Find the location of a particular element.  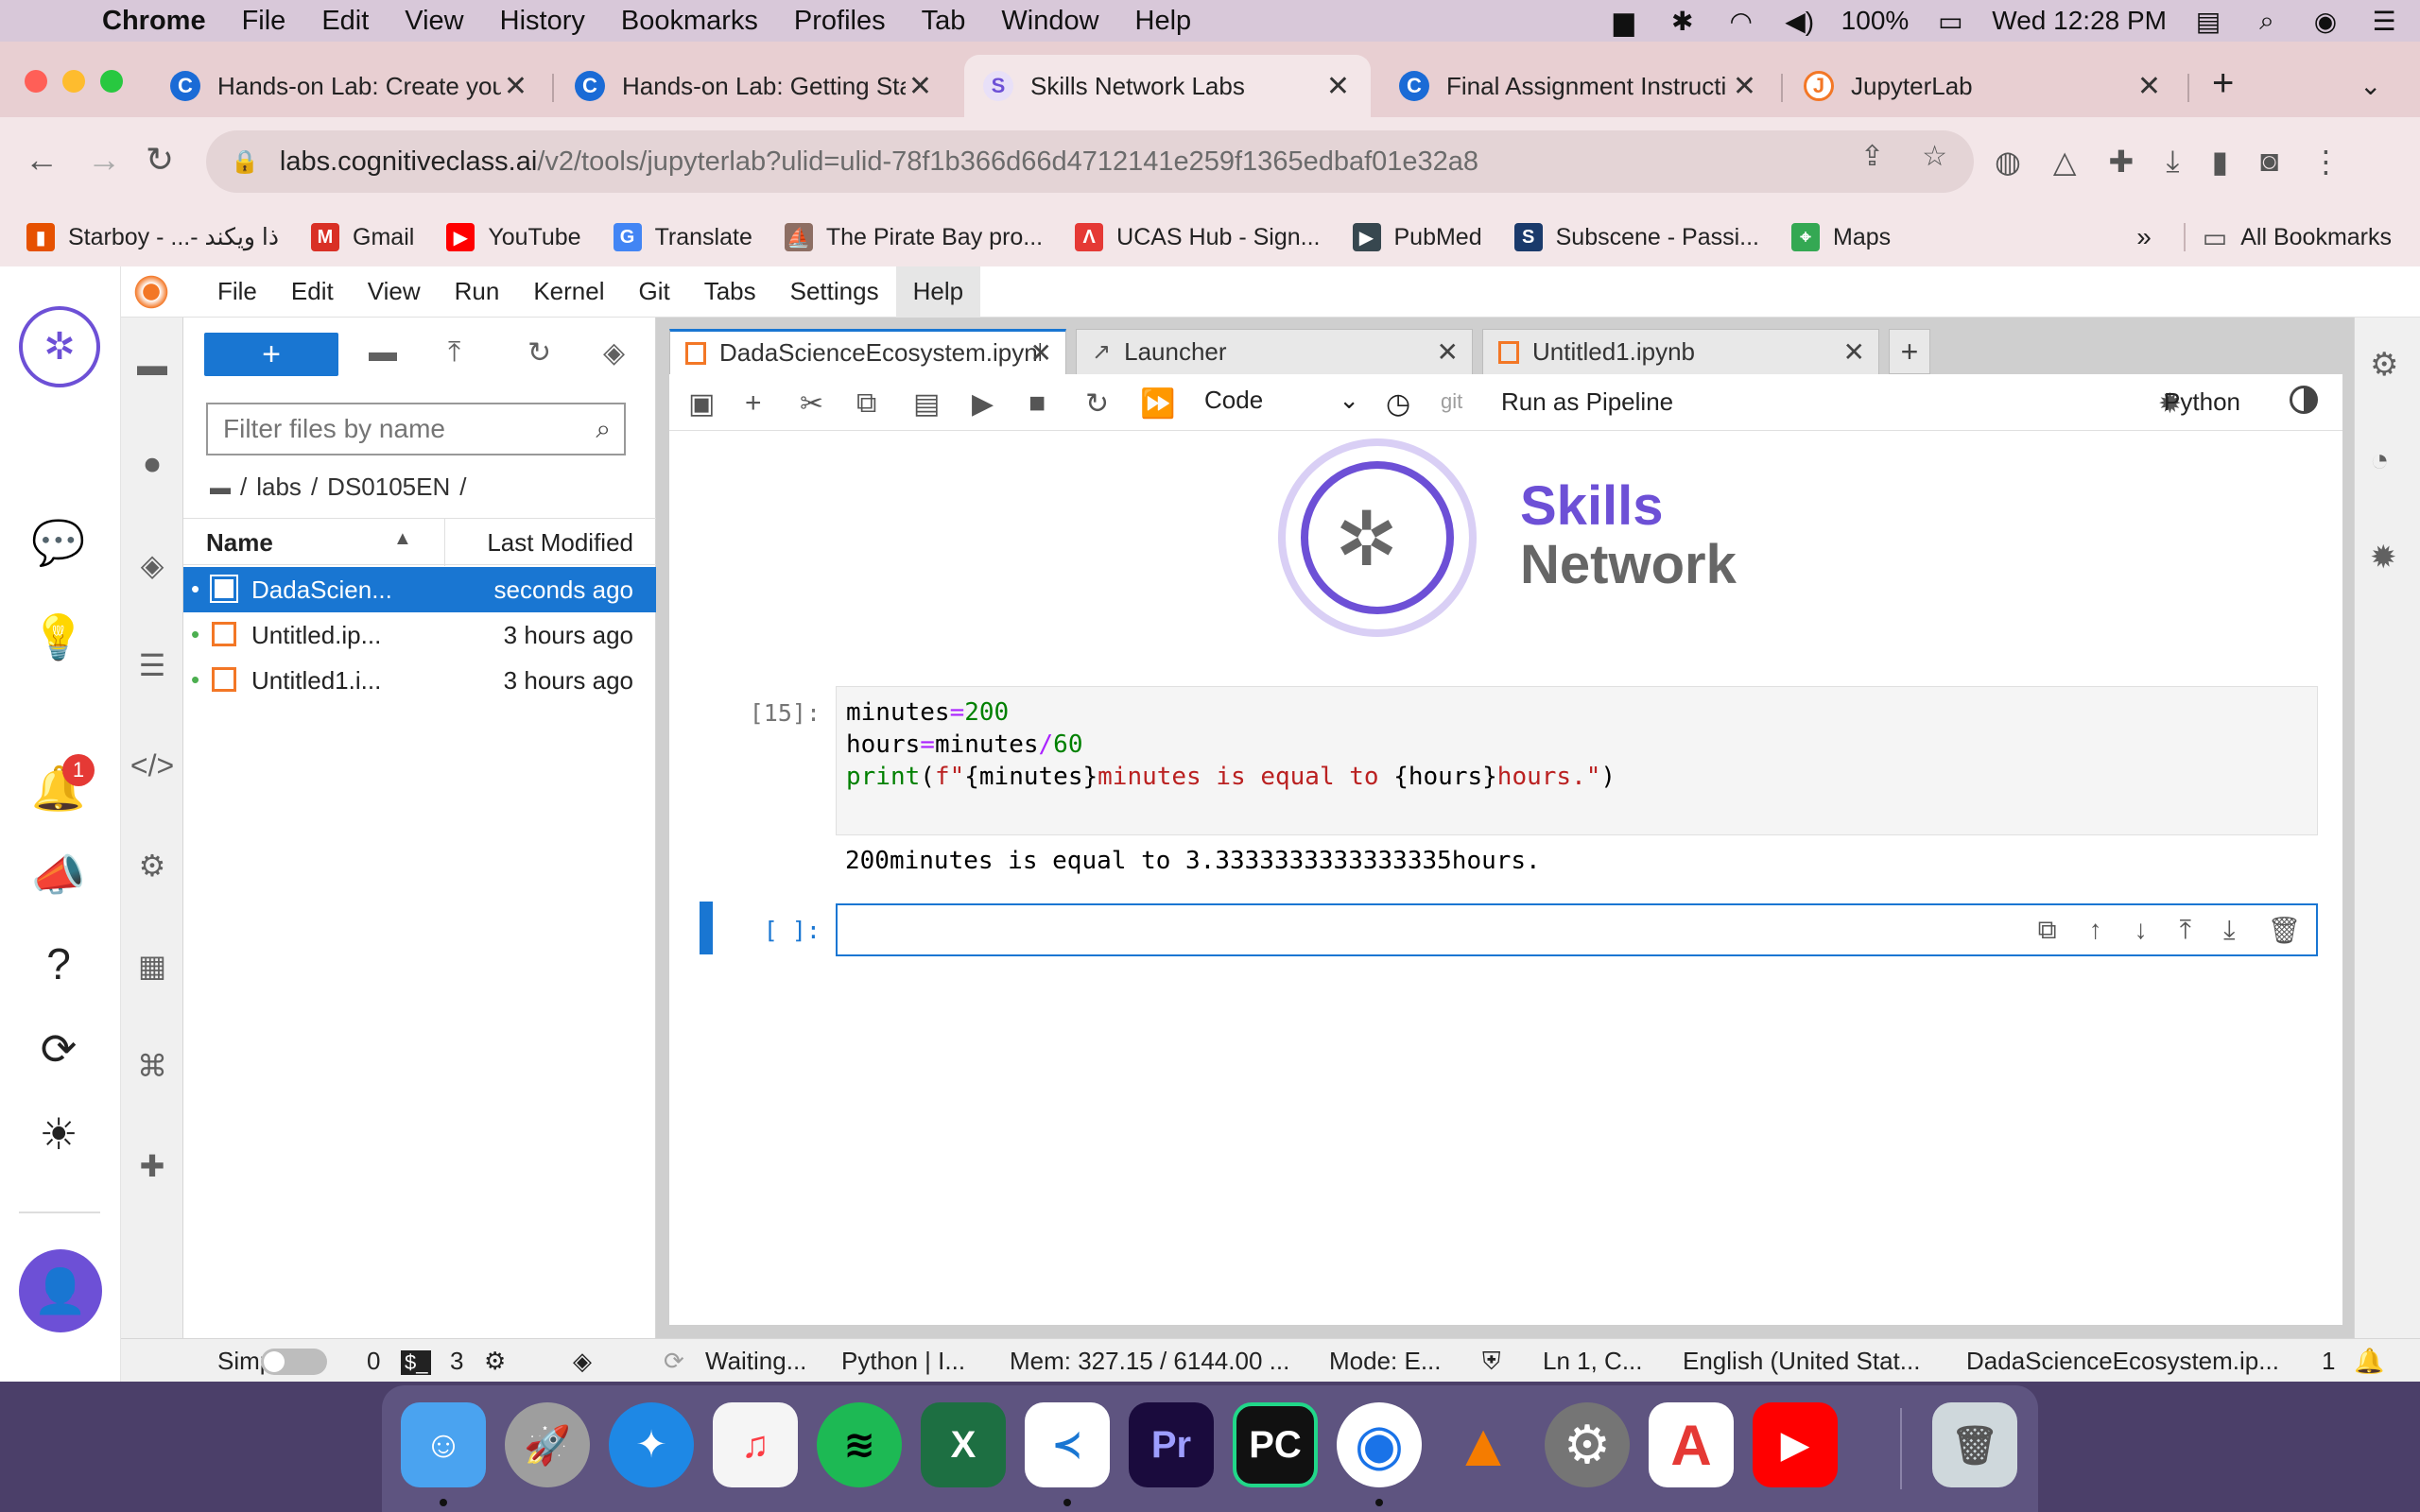

column-divider is located at coordinates (444, 542).